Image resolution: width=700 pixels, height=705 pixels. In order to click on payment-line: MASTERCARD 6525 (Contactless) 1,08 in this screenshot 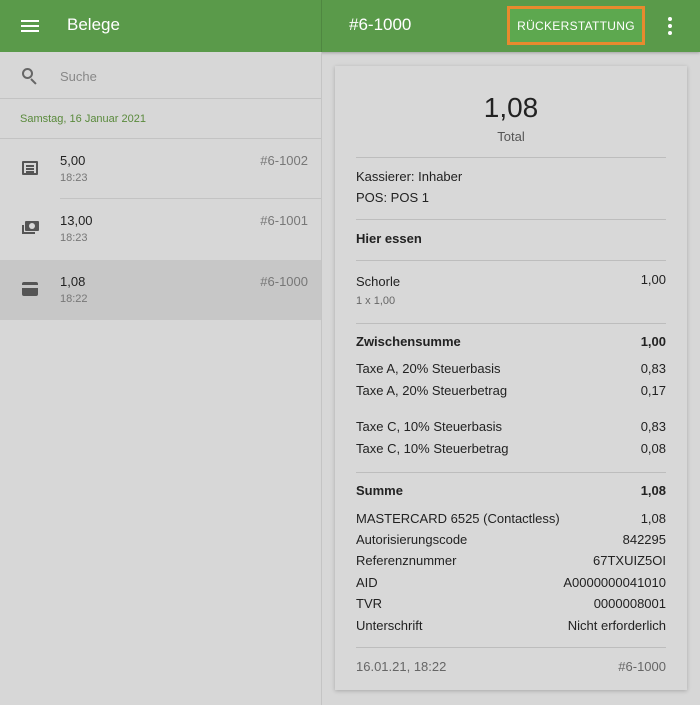, I will do `click(511, 520)`.